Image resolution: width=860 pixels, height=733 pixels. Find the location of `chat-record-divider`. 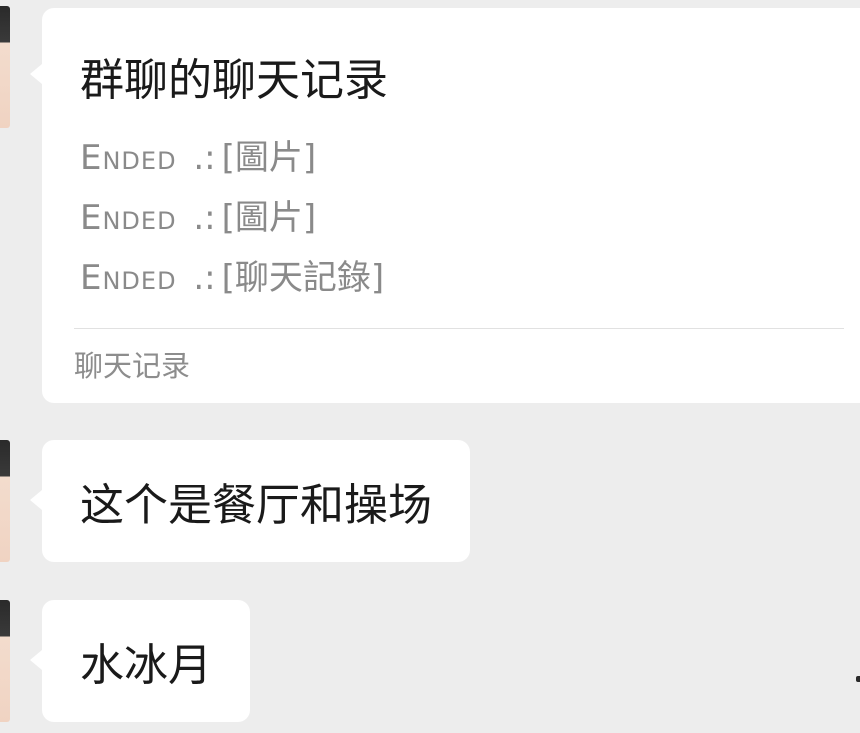

chat-record-divider is located at coordinates (459, 328).